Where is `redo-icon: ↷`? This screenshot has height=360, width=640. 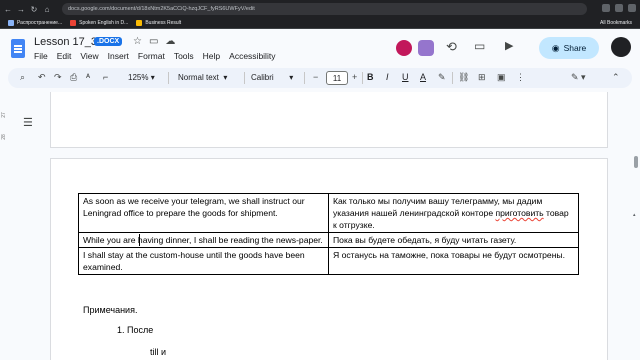
redo-icon: ↷ is located at coordinates (58, 77).